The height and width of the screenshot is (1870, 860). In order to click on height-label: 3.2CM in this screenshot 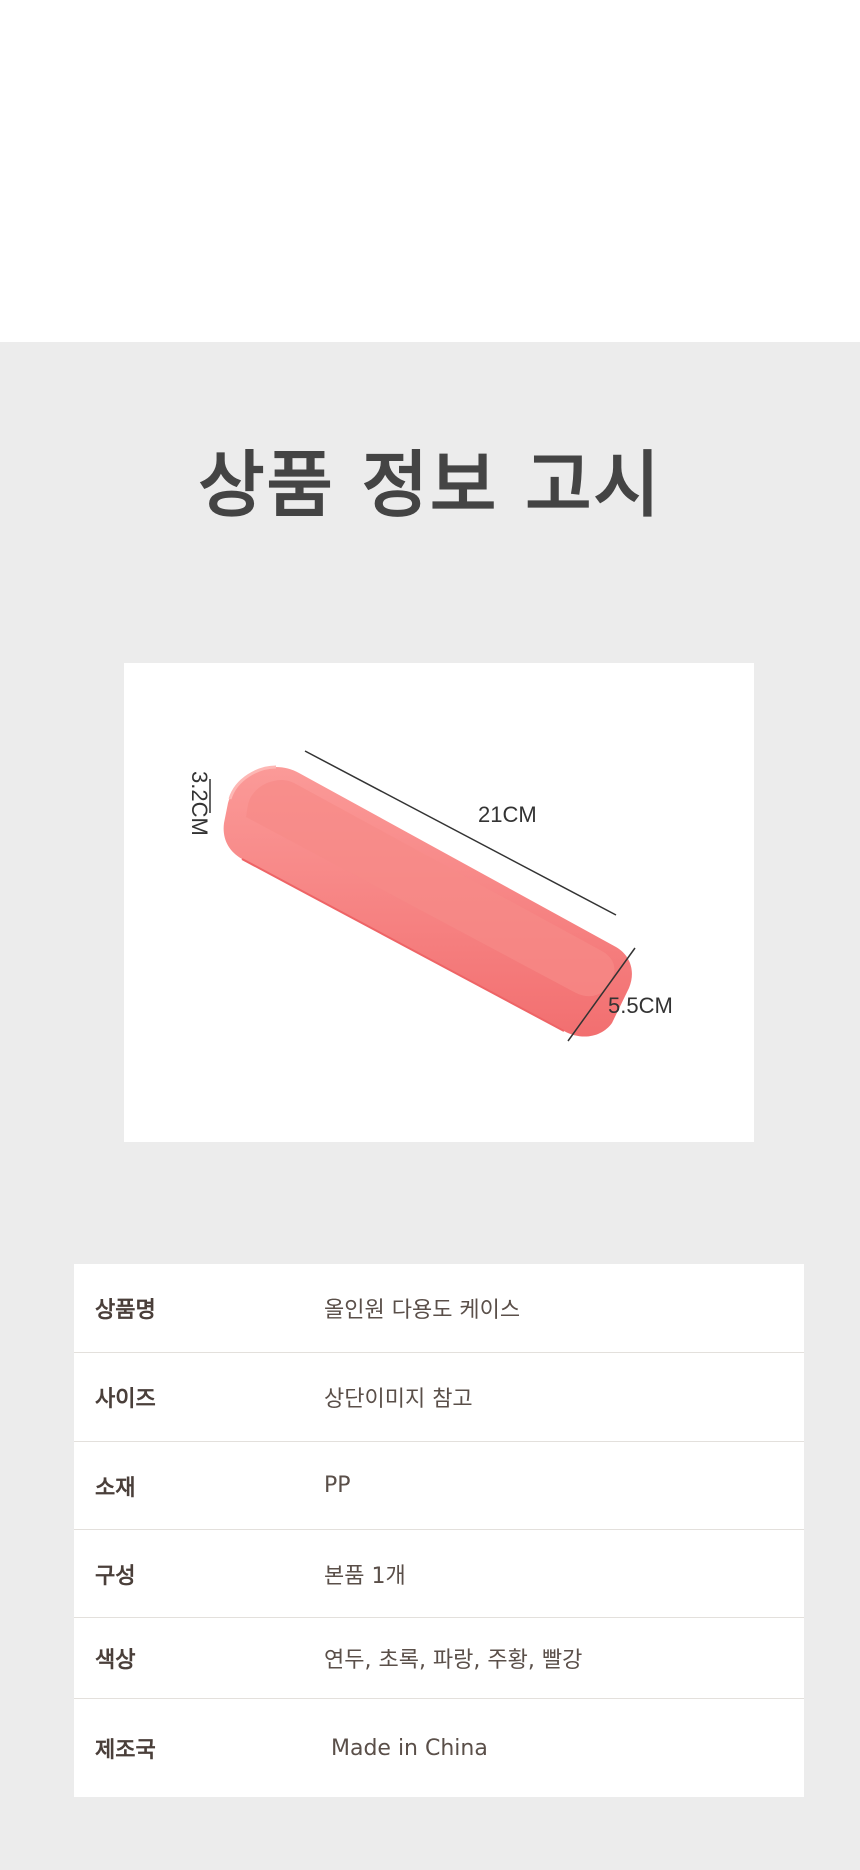, I will do `click(199, 803)`.